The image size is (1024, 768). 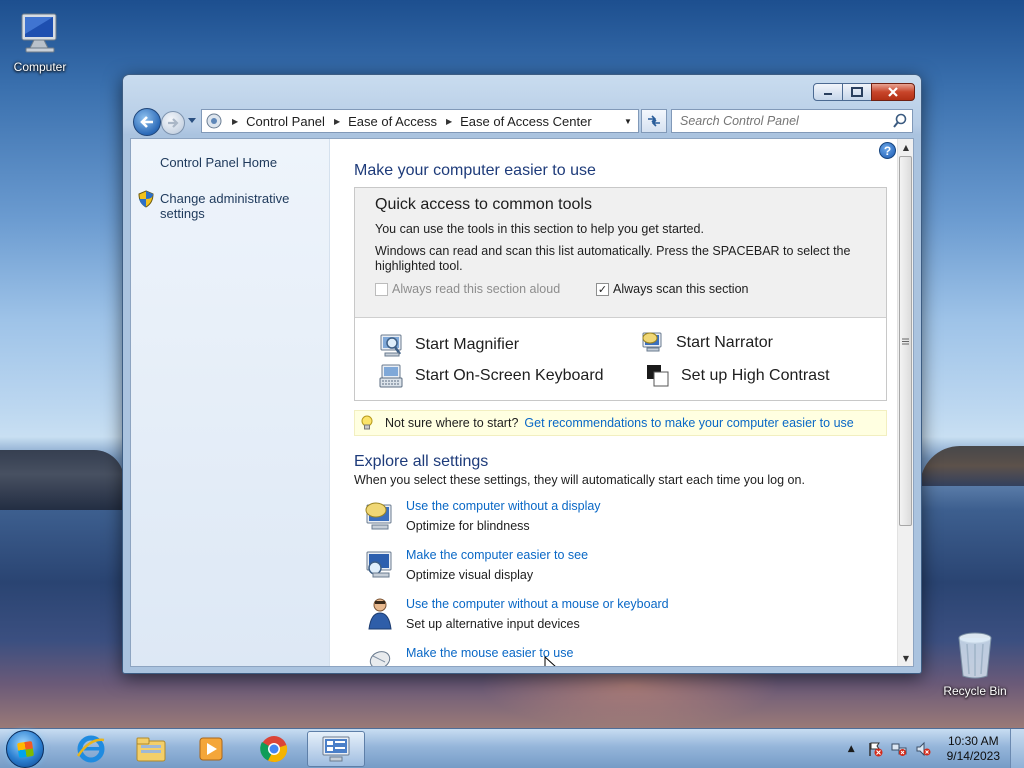 I want to click on taskbar-internet-explorer, so click(x=91, y=749).